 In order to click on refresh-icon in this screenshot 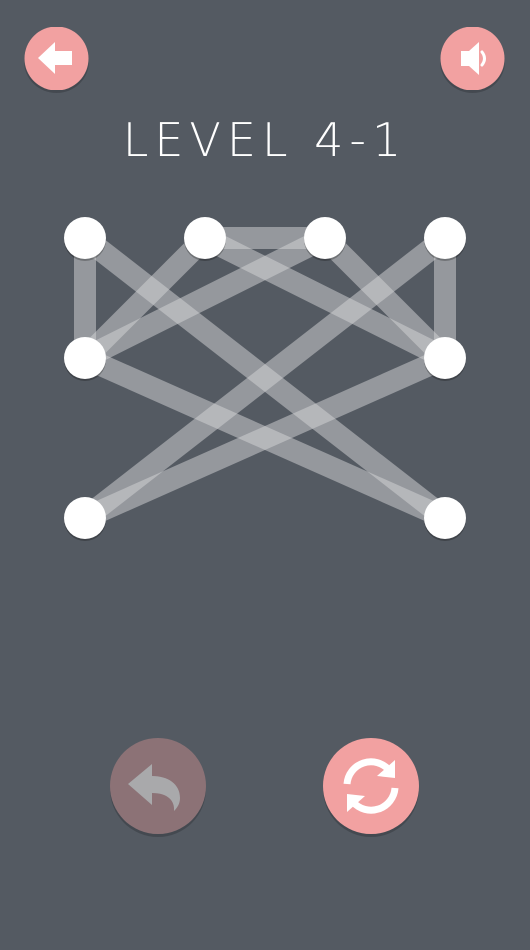, I will do `click(371, 786)`.